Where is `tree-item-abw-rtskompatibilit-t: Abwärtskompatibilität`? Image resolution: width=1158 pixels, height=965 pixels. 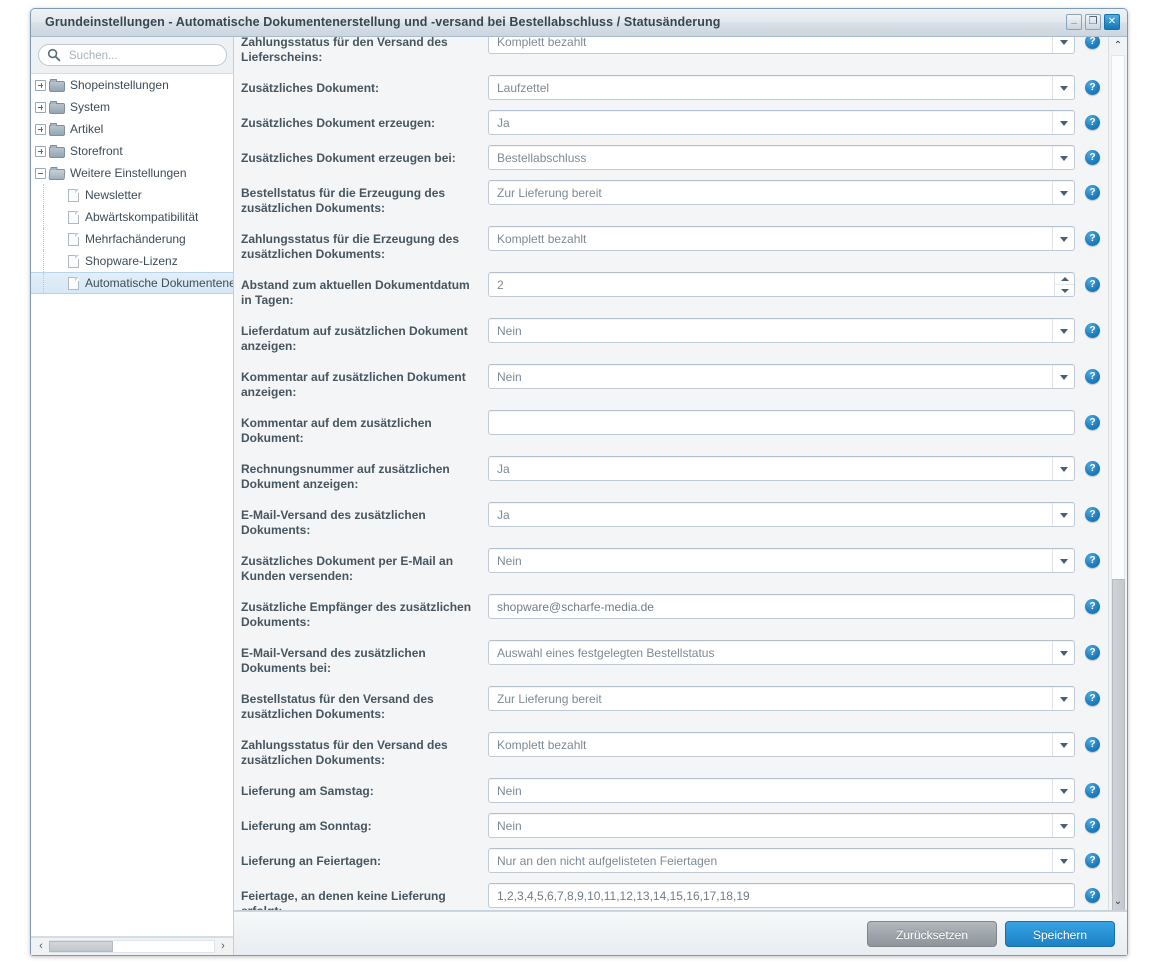
tree-item-abw-rtskompatibilit-t: Abwärtskompatibilität is located at coordinates (132, 217).